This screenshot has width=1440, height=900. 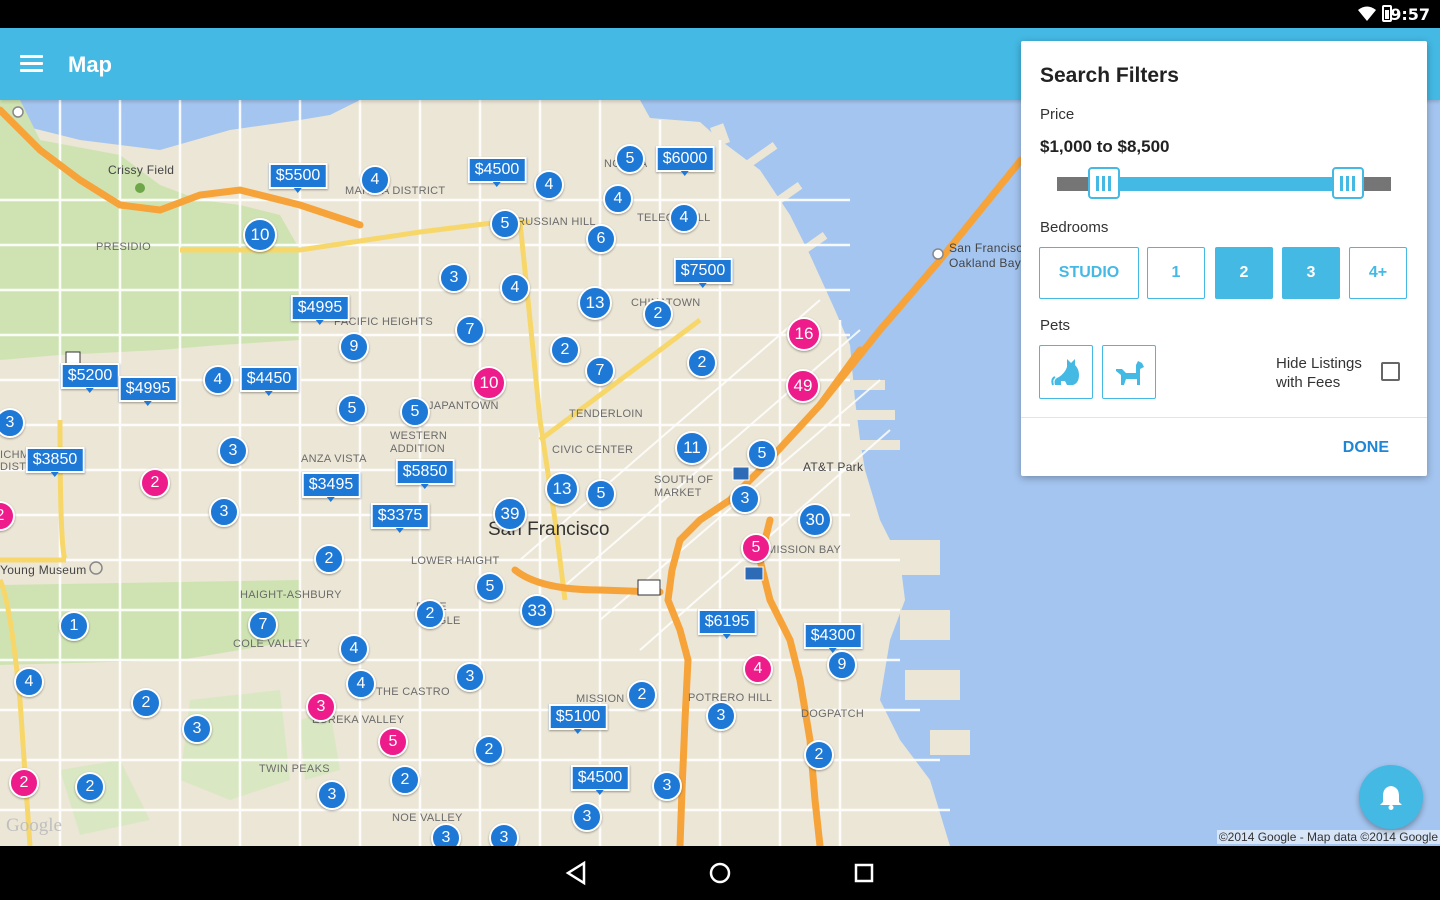 I want to click on dog-icon, so click(x=1130, y=373).